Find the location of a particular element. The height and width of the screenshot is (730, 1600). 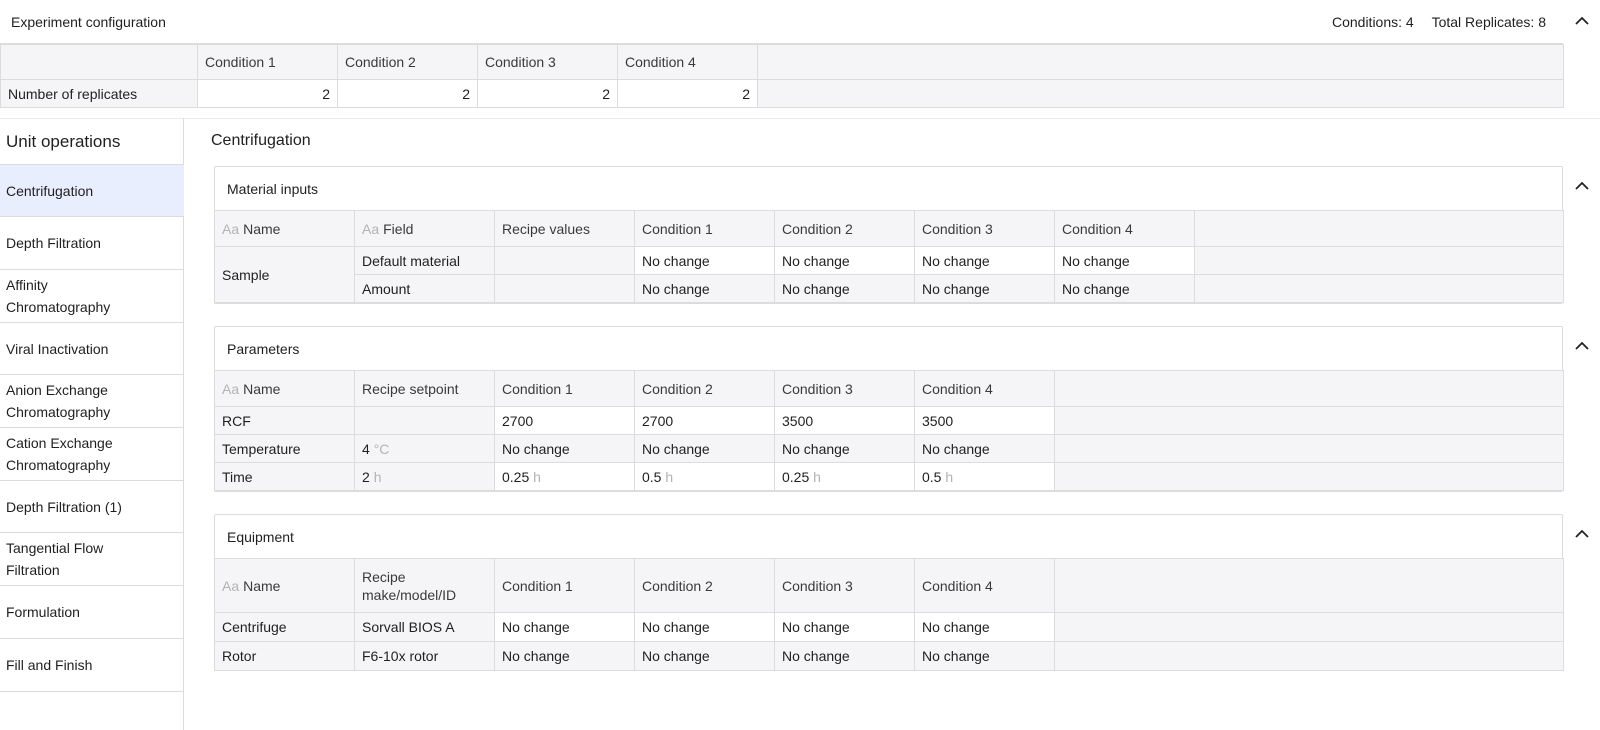

replicates-input-condition-2: 2 is located at coordinates (407, 93).